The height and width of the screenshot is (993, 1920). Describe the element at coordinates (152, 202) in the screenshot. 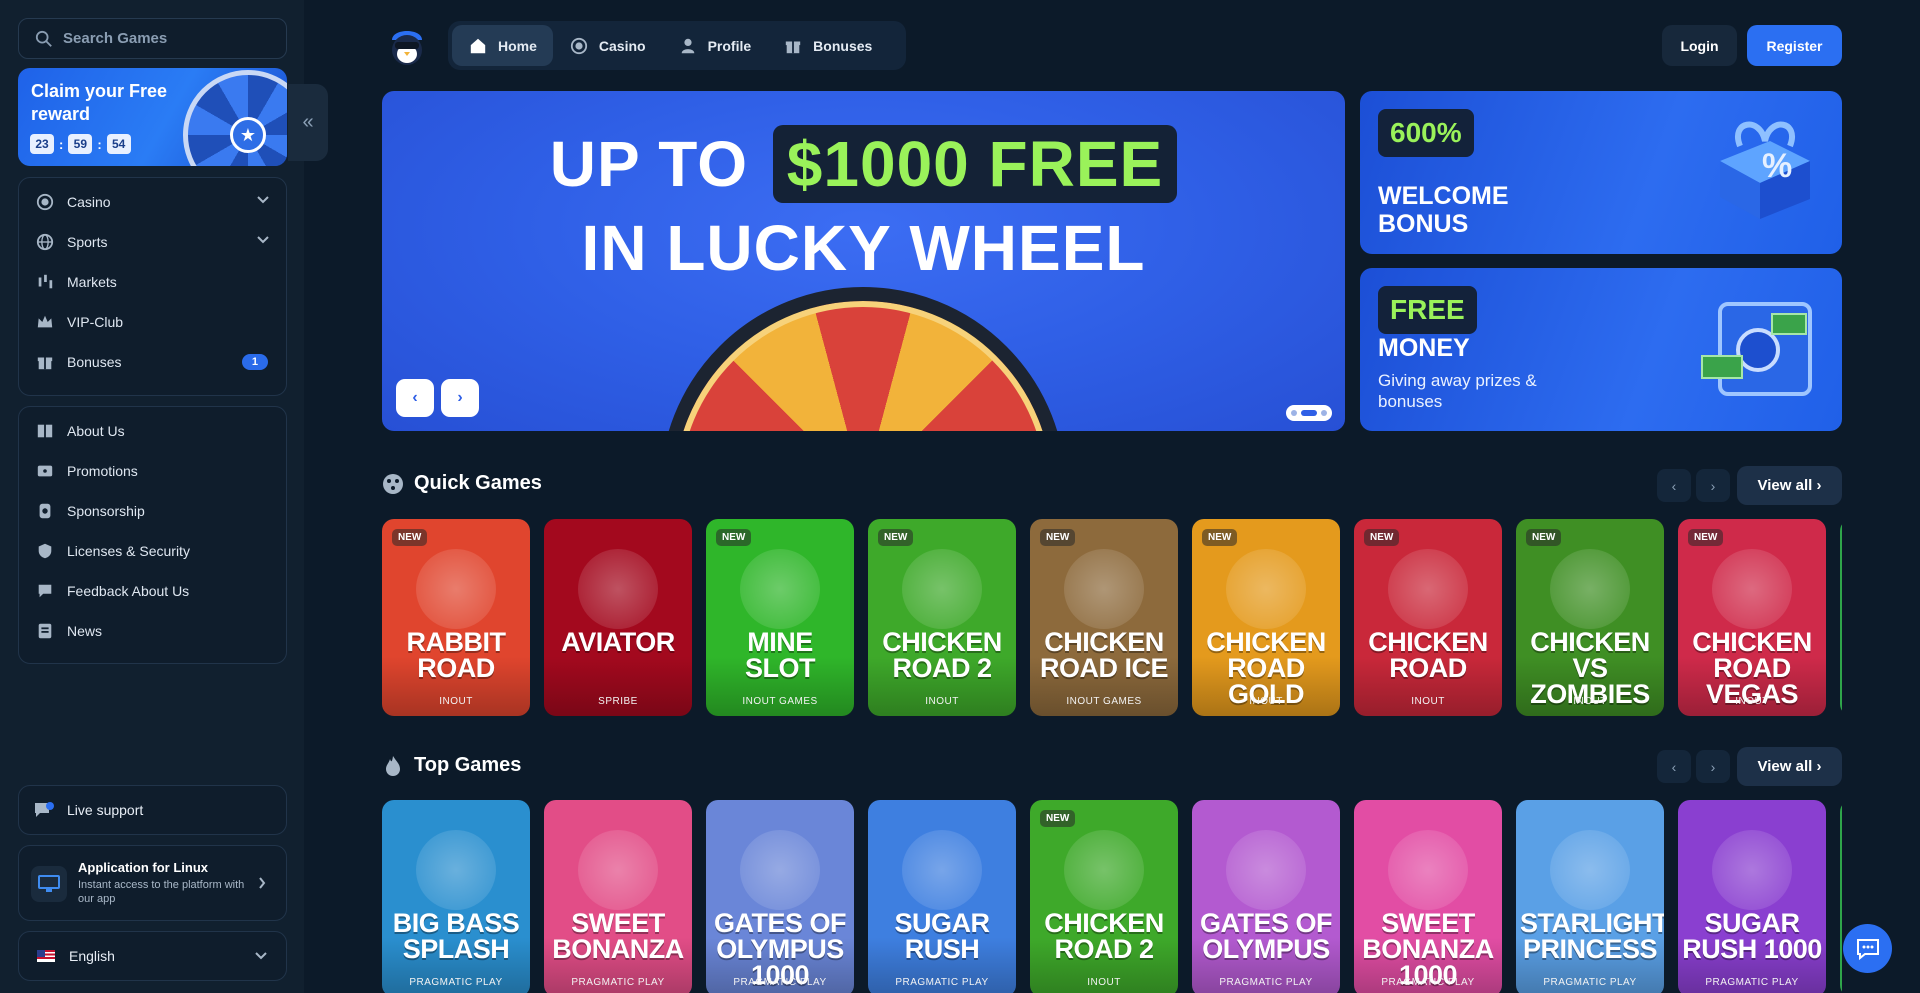

I see `sidebar-item-casino: Casino` at that location.